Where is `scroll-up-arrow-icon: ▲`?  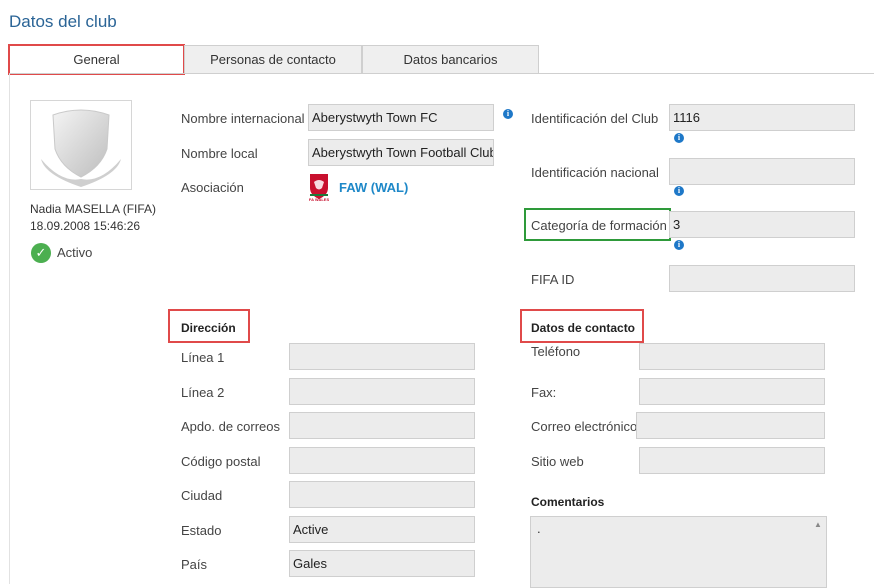
scroll-up-arrow-icon: ▲ is located at coordinates (818, 525).